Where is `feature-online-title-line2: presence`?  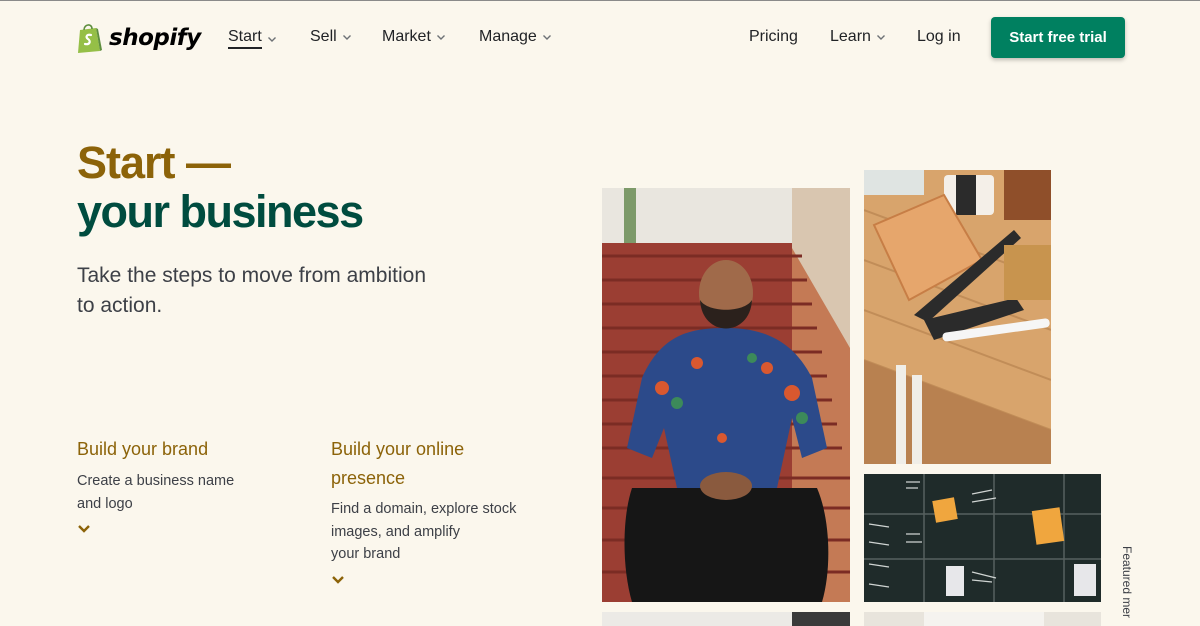 feature-online-title-line2: presence is located at coordinates (368, 478).